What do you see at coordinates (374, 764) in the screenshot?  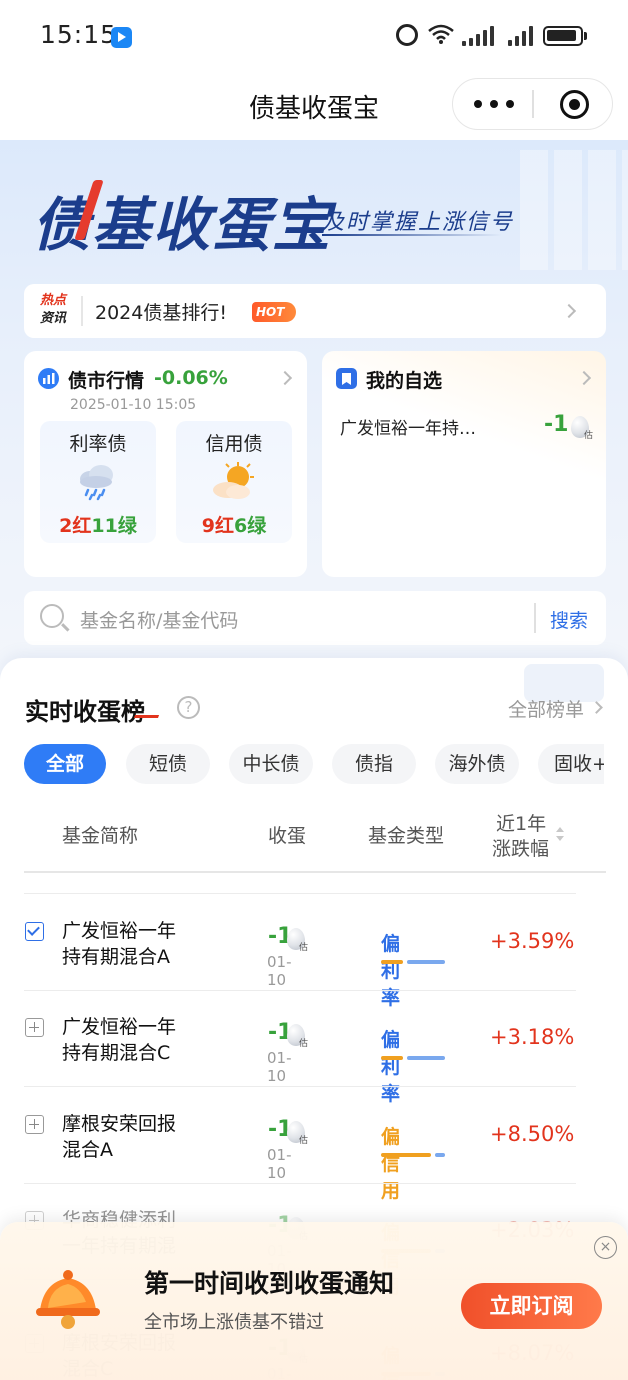 I see `tab-bond-index: 债指` at bounding box center [374, 764].